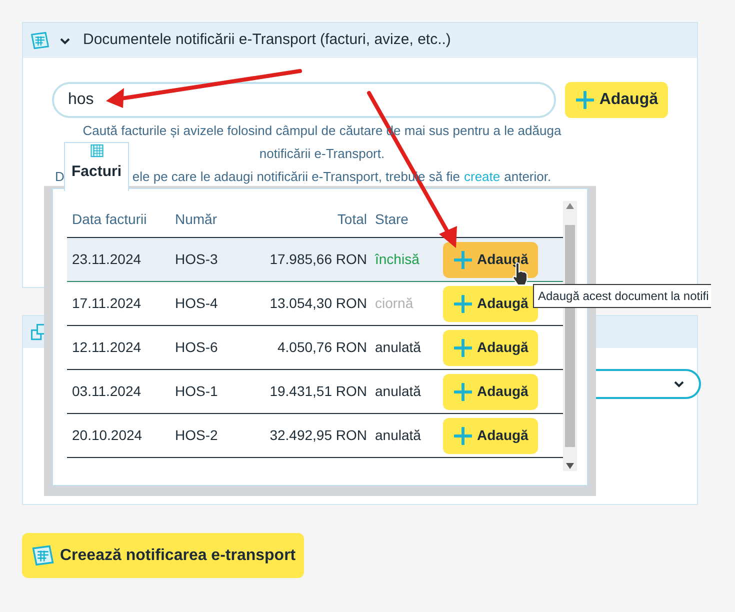 The width and height of the screenshot is (735, 612). Describe the element at coordinates (317, 303) in the screenshot. I see `table-cell-text: 13.054,30 RON` at that location.